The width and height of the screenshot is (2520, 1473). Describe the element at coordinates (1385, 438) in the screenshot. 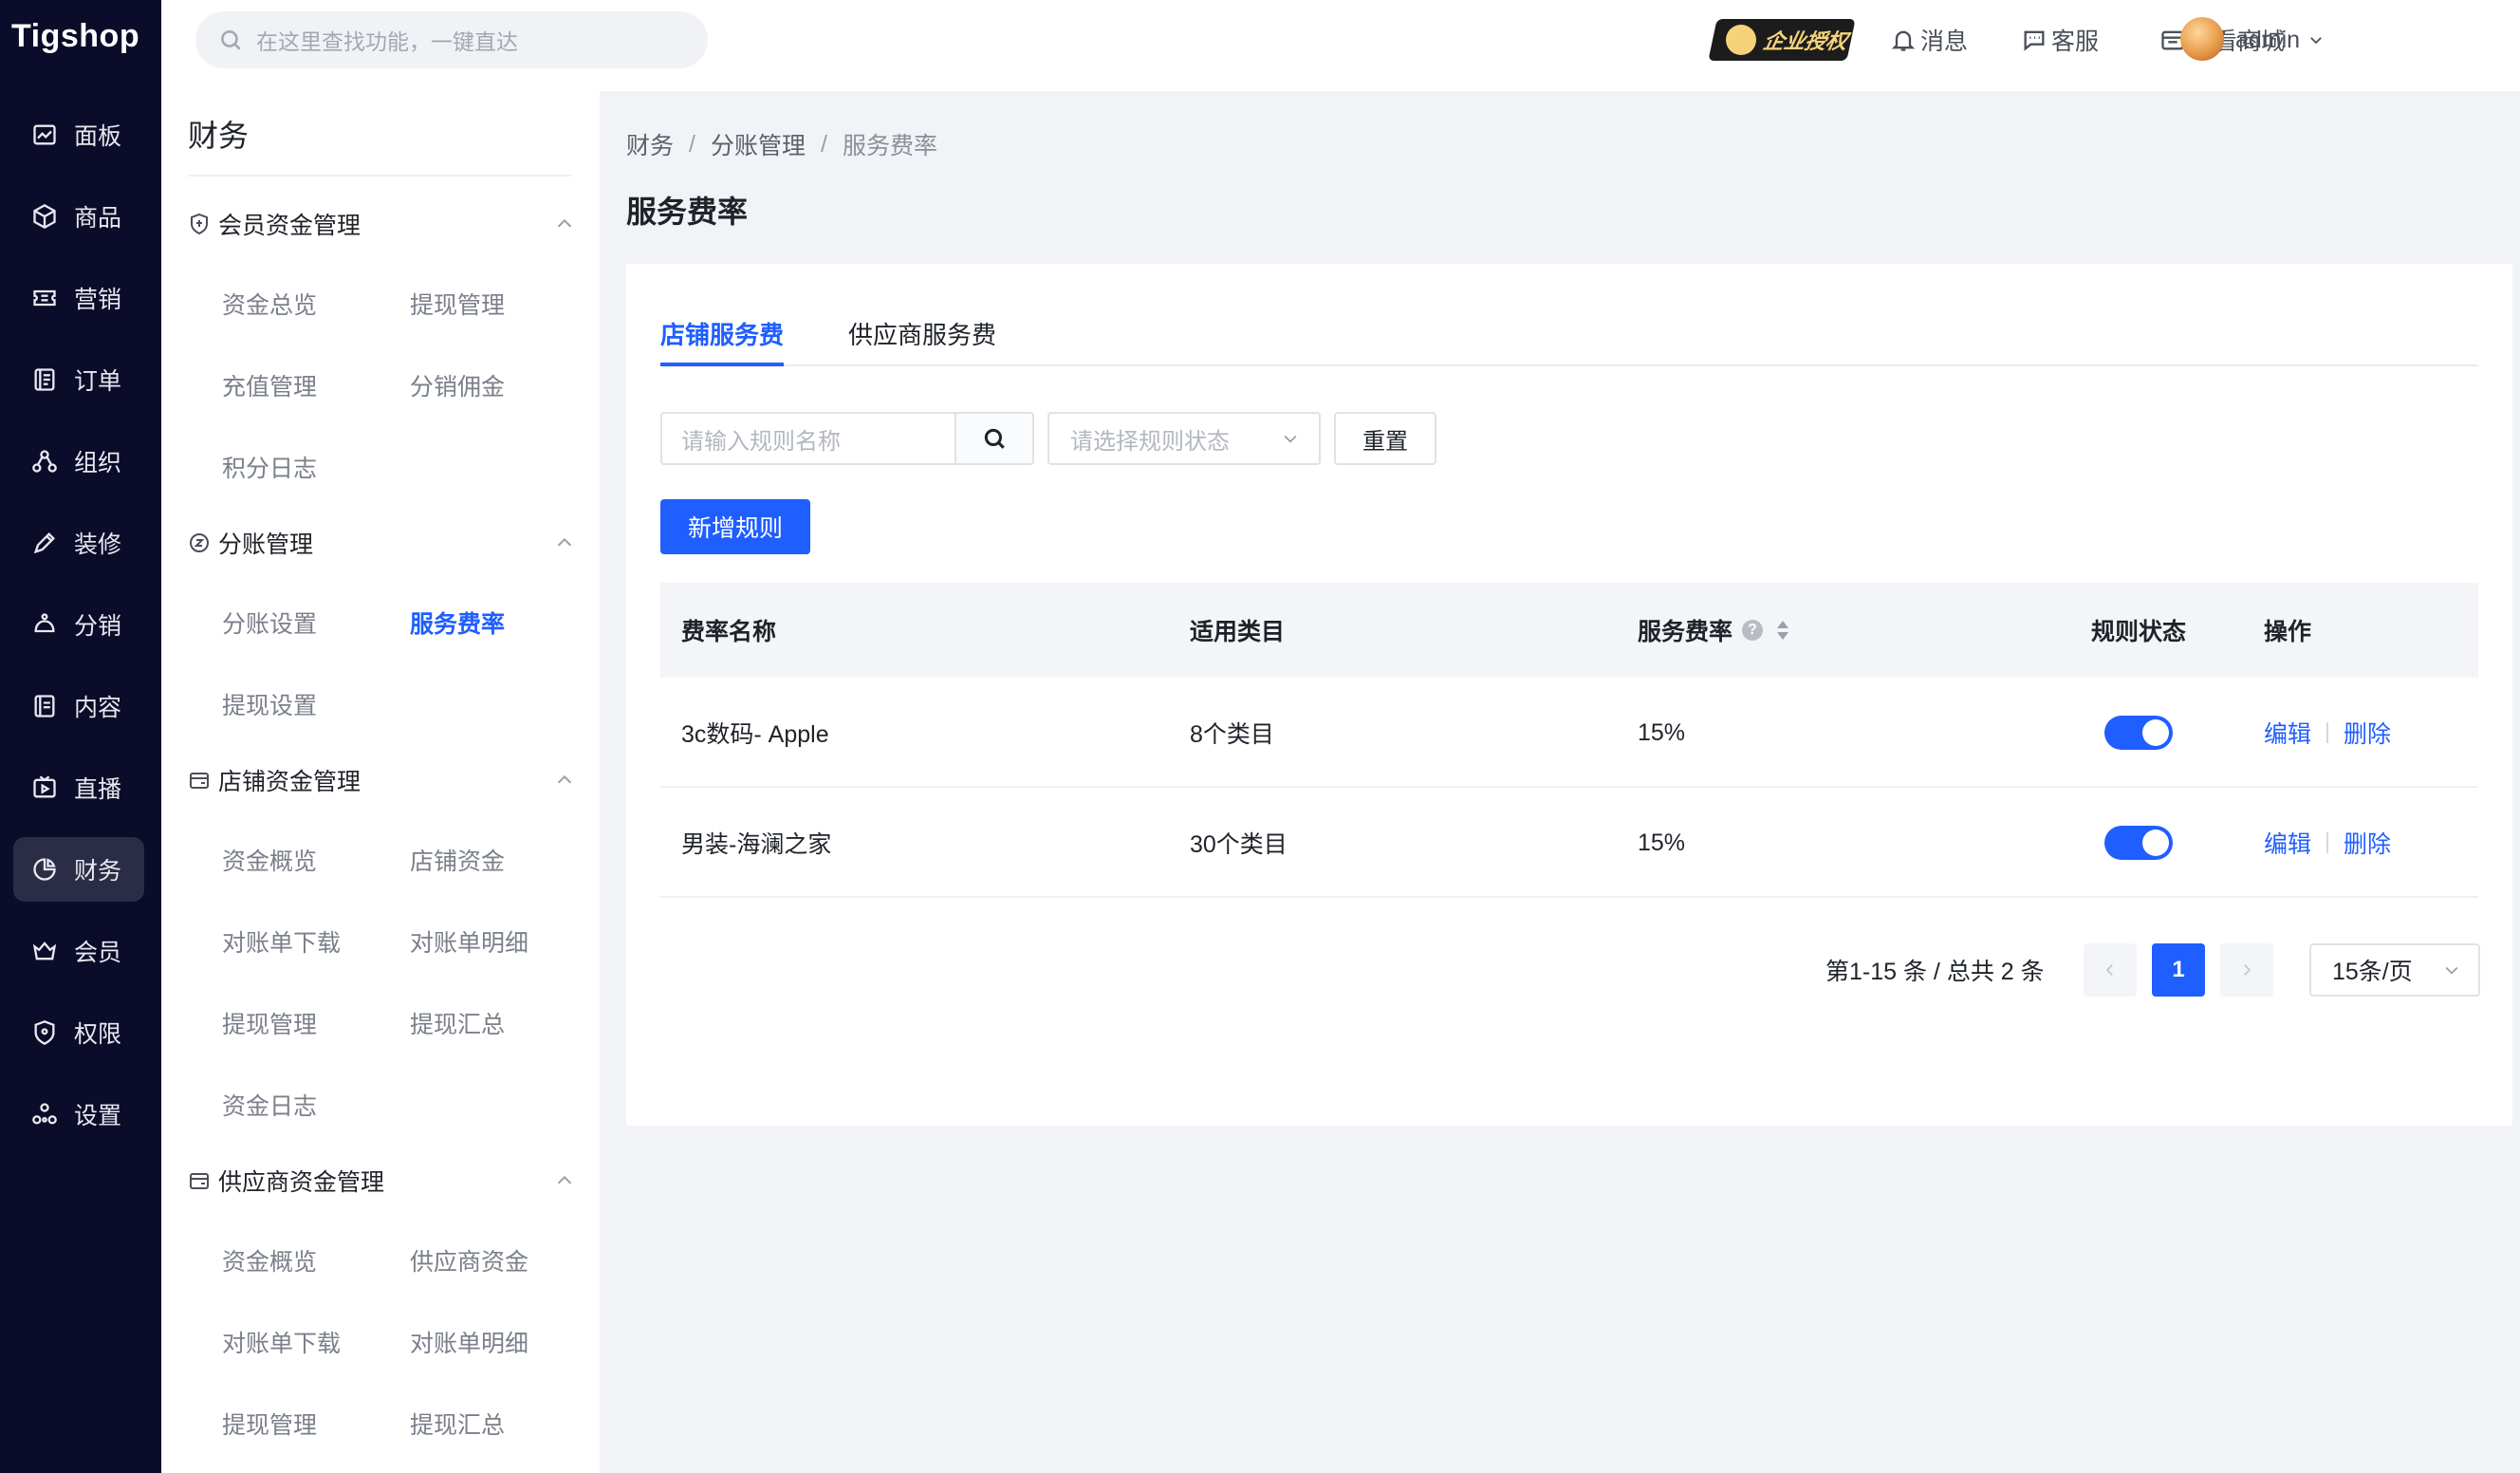

I see `reset-button: 重置` at that location.